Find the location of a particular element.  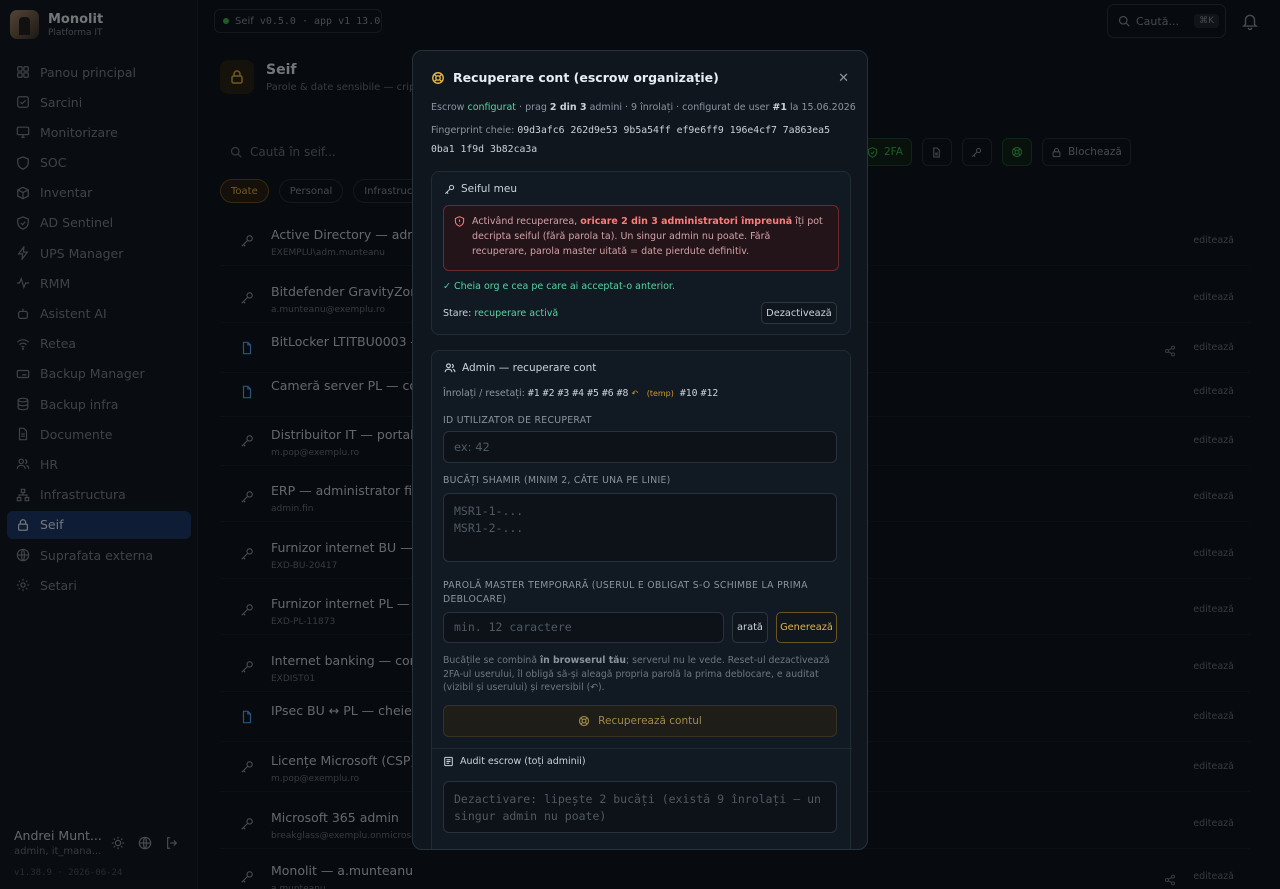

admin-recovery-heading: Admin — recuperare cont is located at coordinates (520, 368).